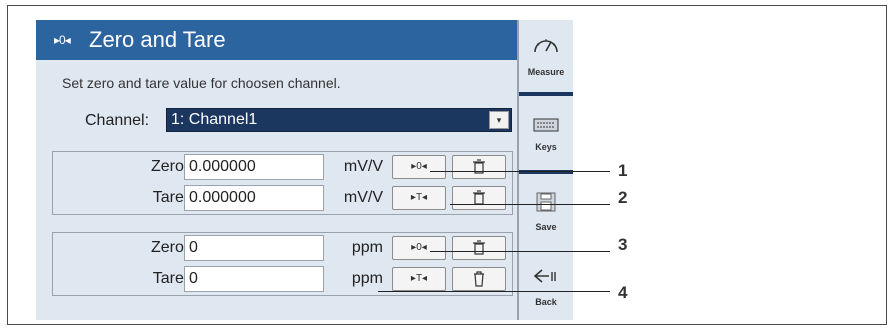  I want to click on sidebar-divider, so click(546, 94).